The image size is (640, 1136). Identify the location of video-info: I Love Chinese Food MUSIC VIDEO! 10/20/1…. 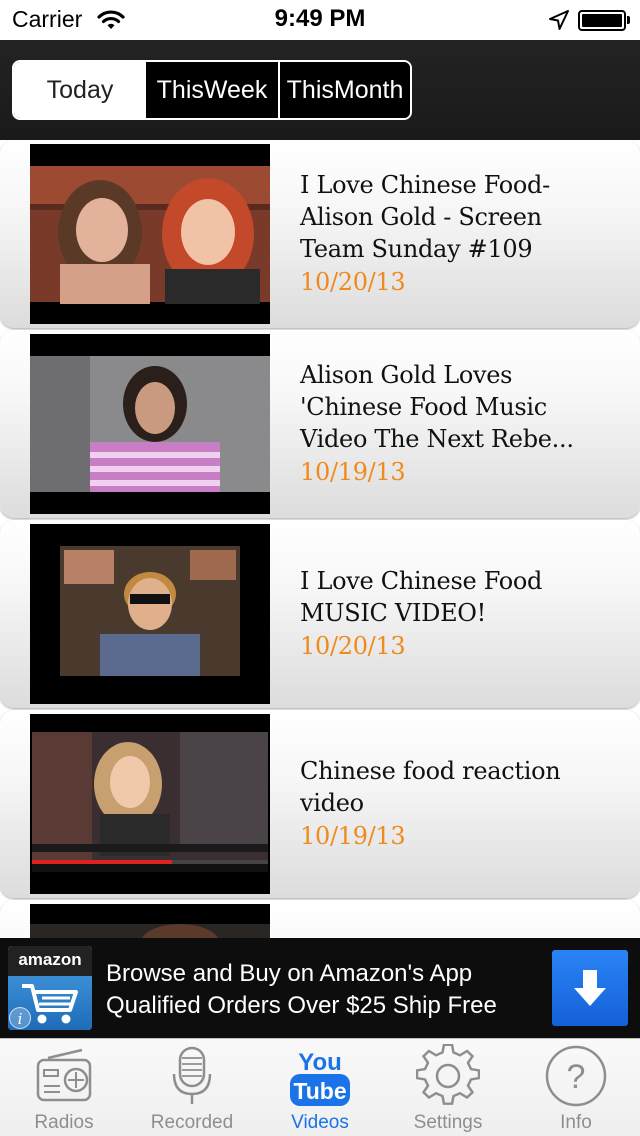
(455, 614).